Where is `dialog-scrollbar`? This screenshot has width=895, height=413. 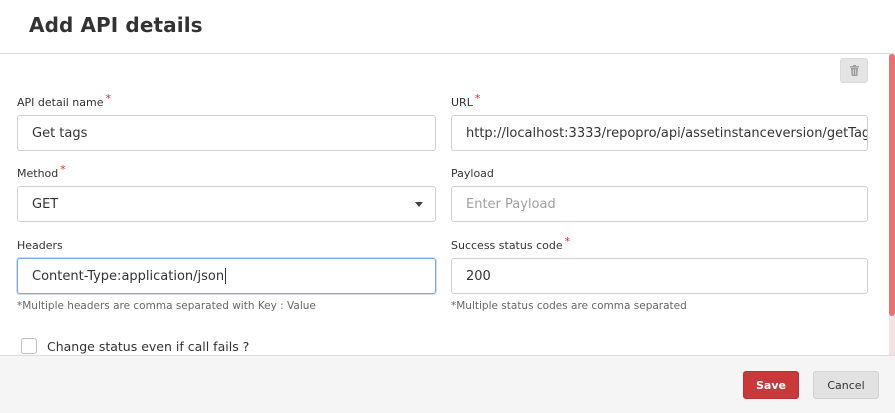 dialog-scrollbar is located at coordinates (892, 204).